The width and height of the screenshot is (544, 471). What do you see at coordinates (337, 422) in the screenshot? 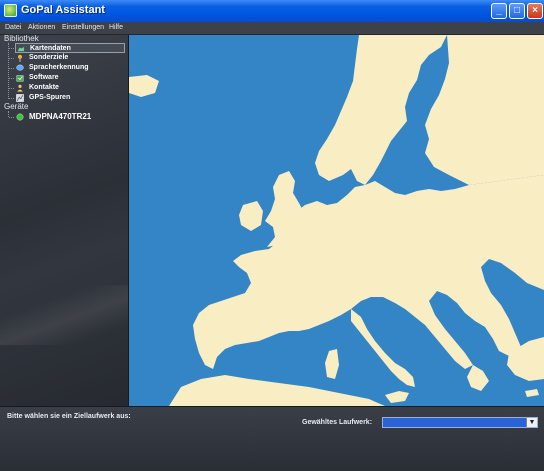
I see `selected-drive-label: Gewähltes Laufwerk:` at bounding box center [337, 422].